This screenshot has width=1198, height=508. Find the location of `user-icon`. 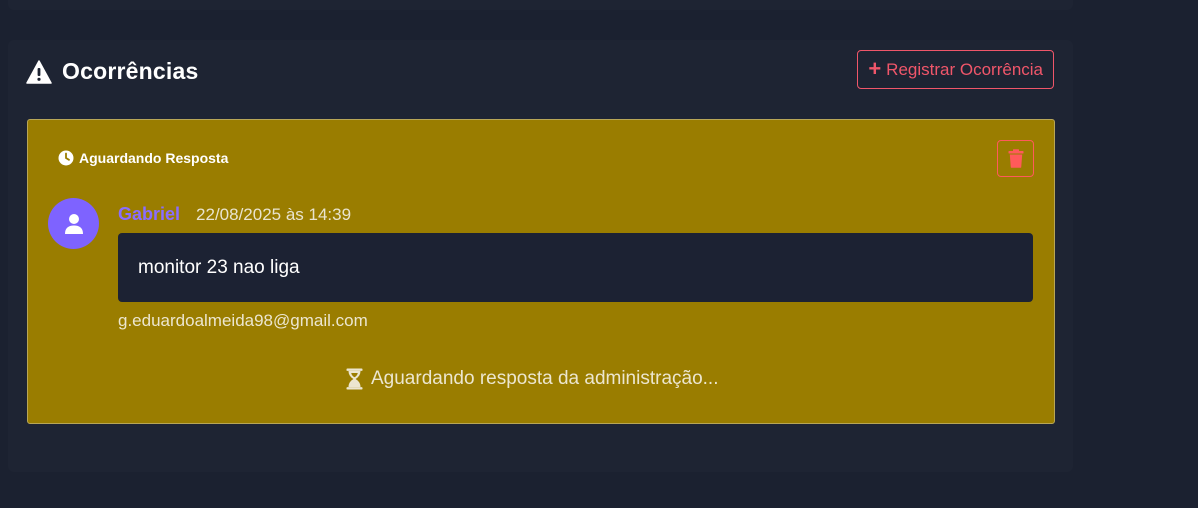

user-icon is located at coordinates (73, 223).